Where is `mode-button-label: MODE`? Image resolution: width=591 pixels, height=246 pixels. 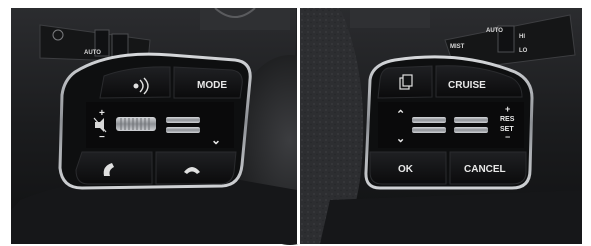 mode-button-label: MODE is located at coordinates (212, 85).